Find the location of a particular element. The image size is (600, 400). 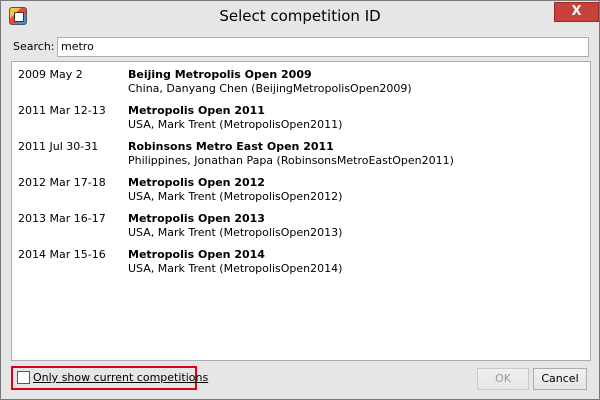

competition-date: 2013 Mar 16-17 is located at coordinates (62, 218).